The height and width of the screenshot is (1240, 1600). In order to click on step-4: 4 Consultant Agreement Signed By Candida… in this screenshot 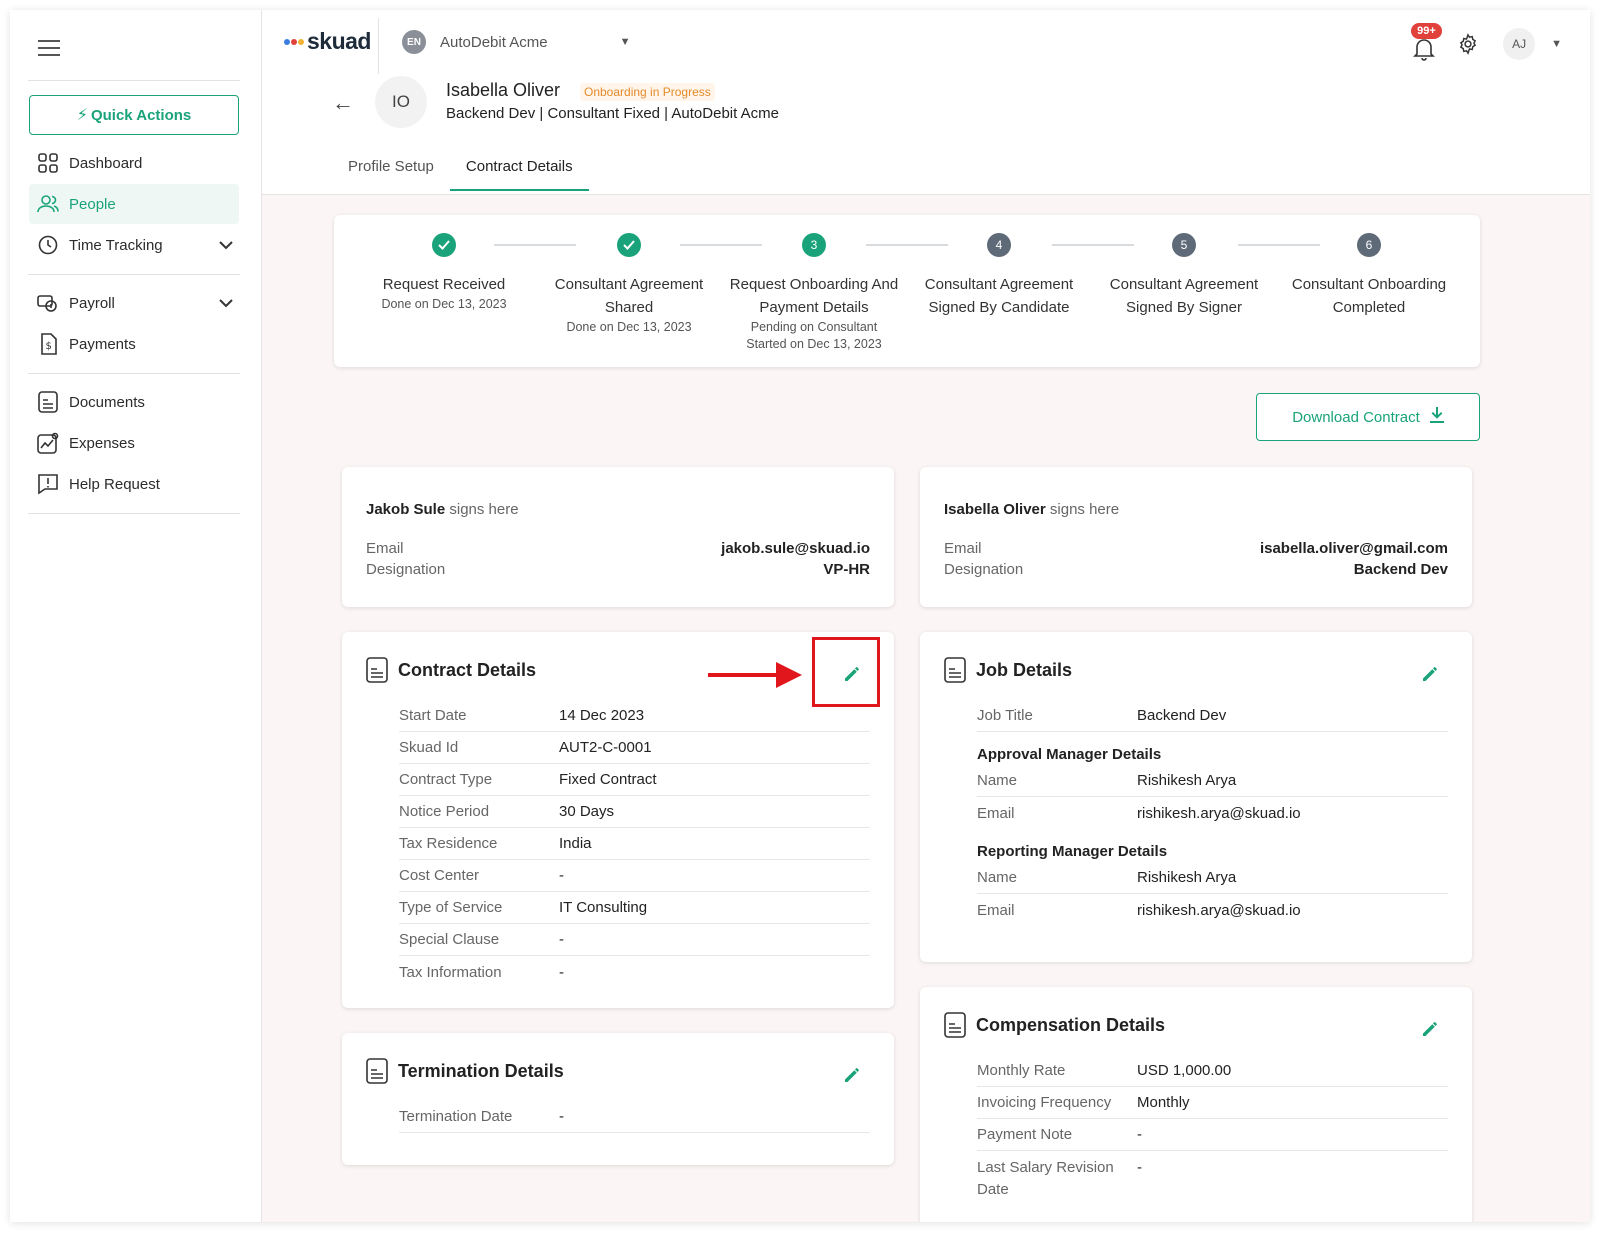, I will do `click(999, 276)`.